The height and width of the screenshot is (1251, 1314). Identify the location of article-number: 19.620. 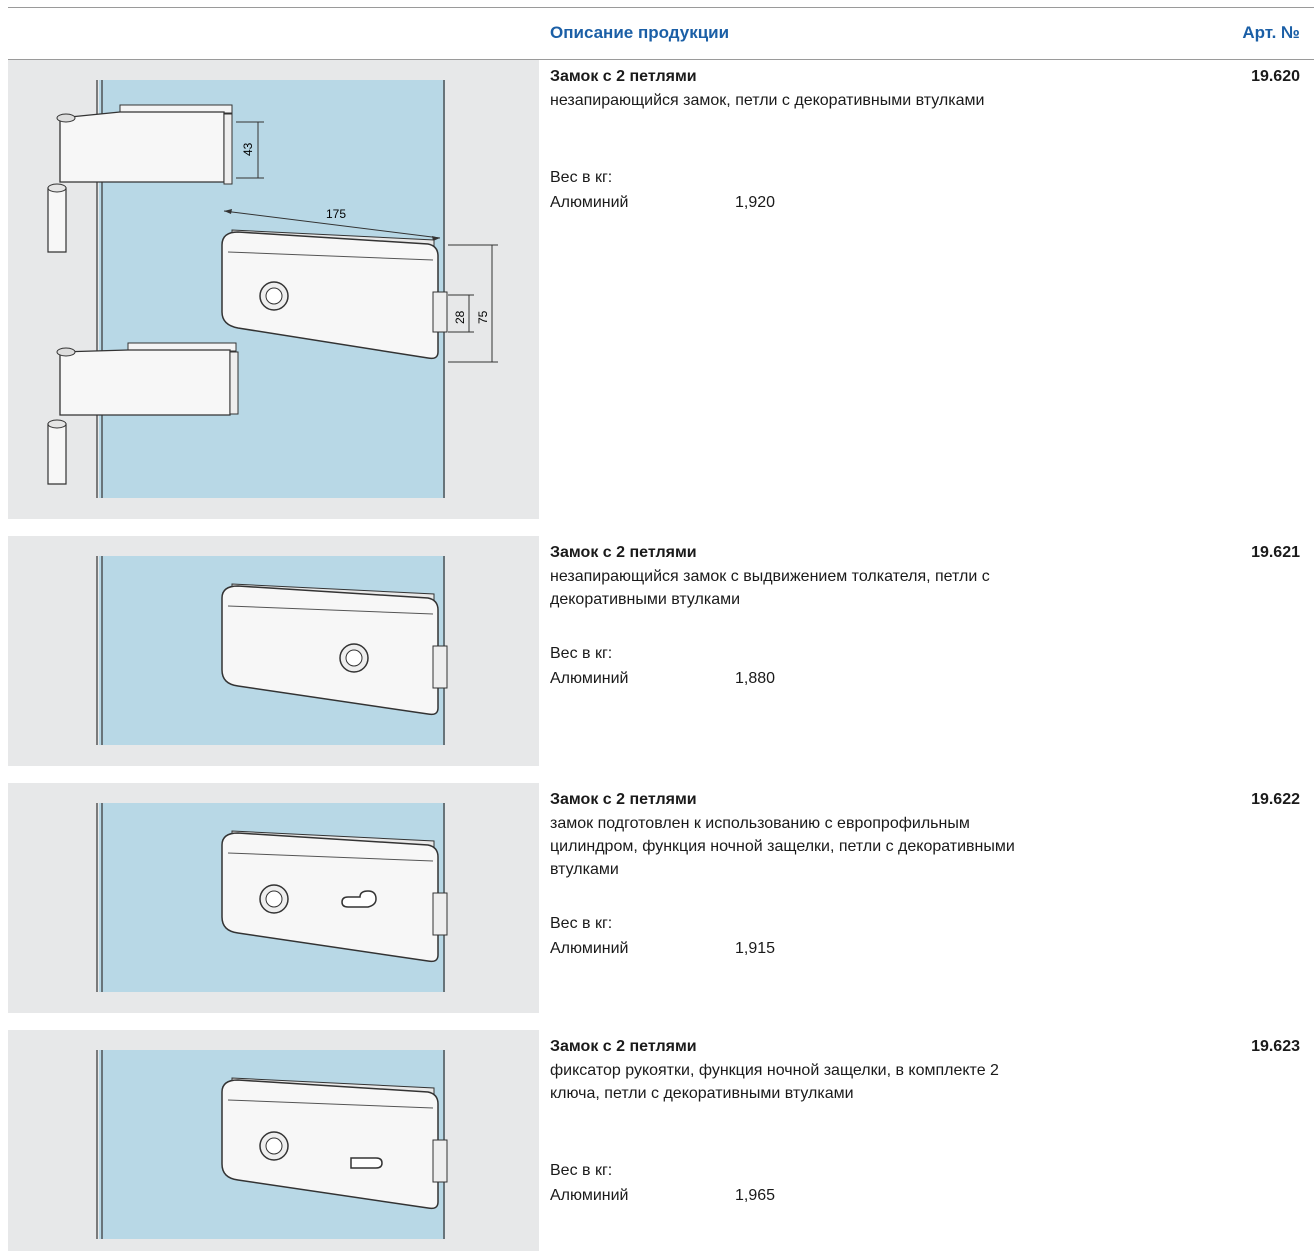
(1275, 76).